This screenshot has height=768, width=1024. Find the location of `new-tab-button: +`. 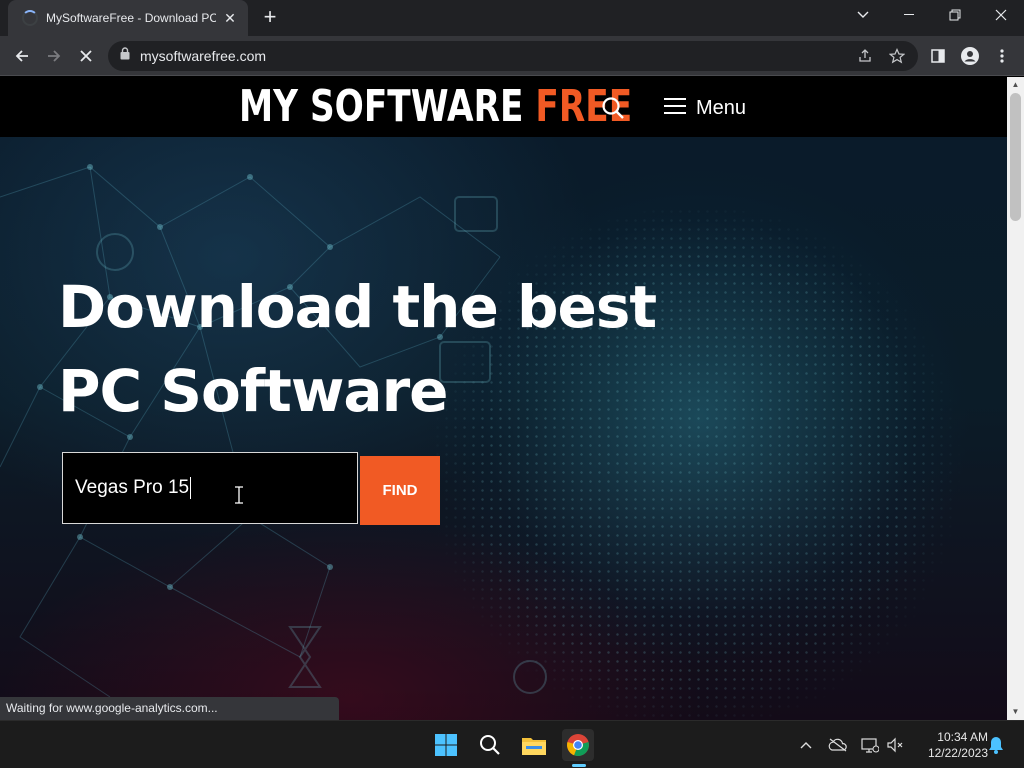

new-tab-button: + is located at coordinates (270, 18).